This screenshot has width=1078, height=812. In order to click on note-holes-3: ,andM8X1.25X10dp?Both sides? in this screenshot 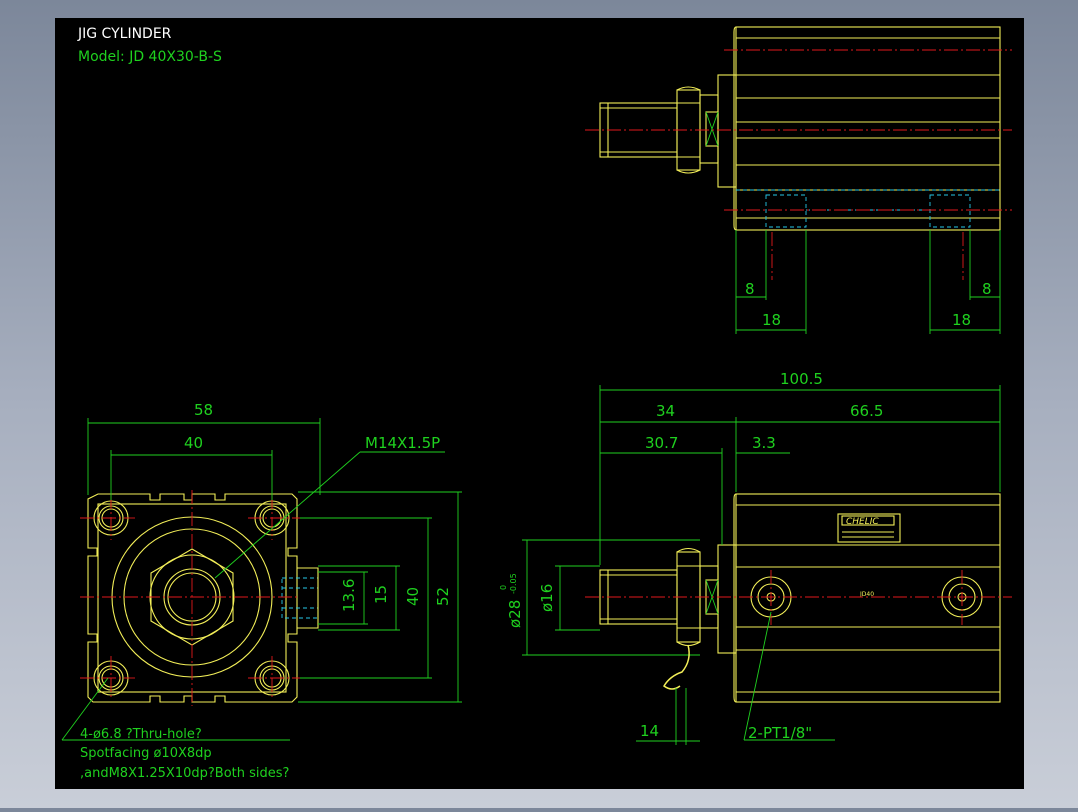, I will do `click(184, 773)`.